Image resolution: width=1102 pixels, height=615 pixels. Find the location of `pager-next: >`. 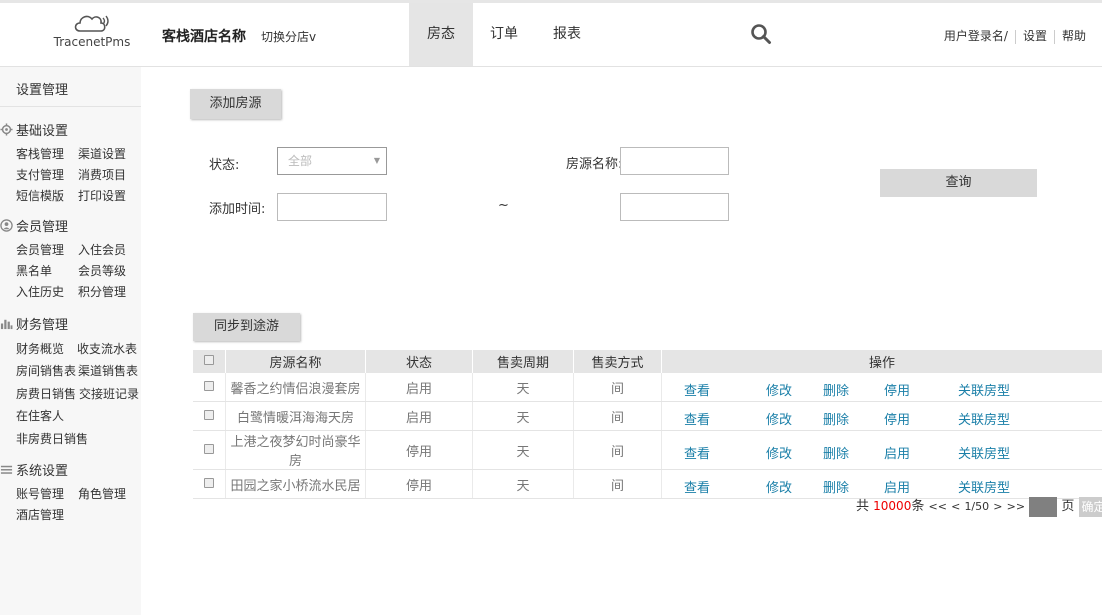

pager-next: > is located at coordinates (997, 506).